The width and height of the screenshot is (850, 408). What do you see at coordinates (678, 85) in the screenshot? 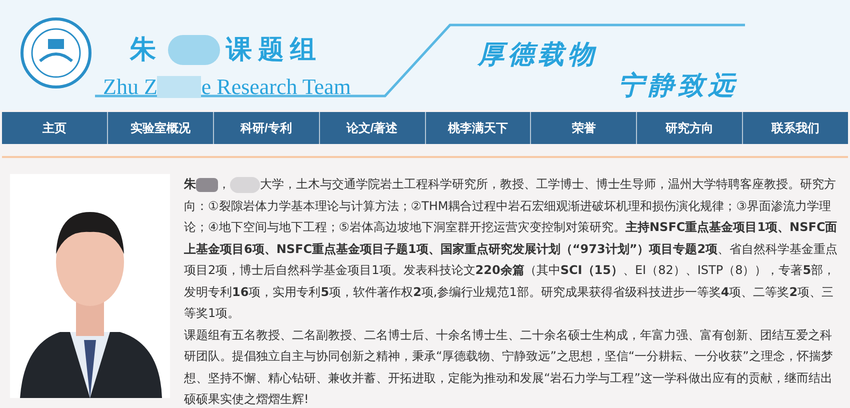
I see `motto: 宁静致远` at bounding box center [678, 85].